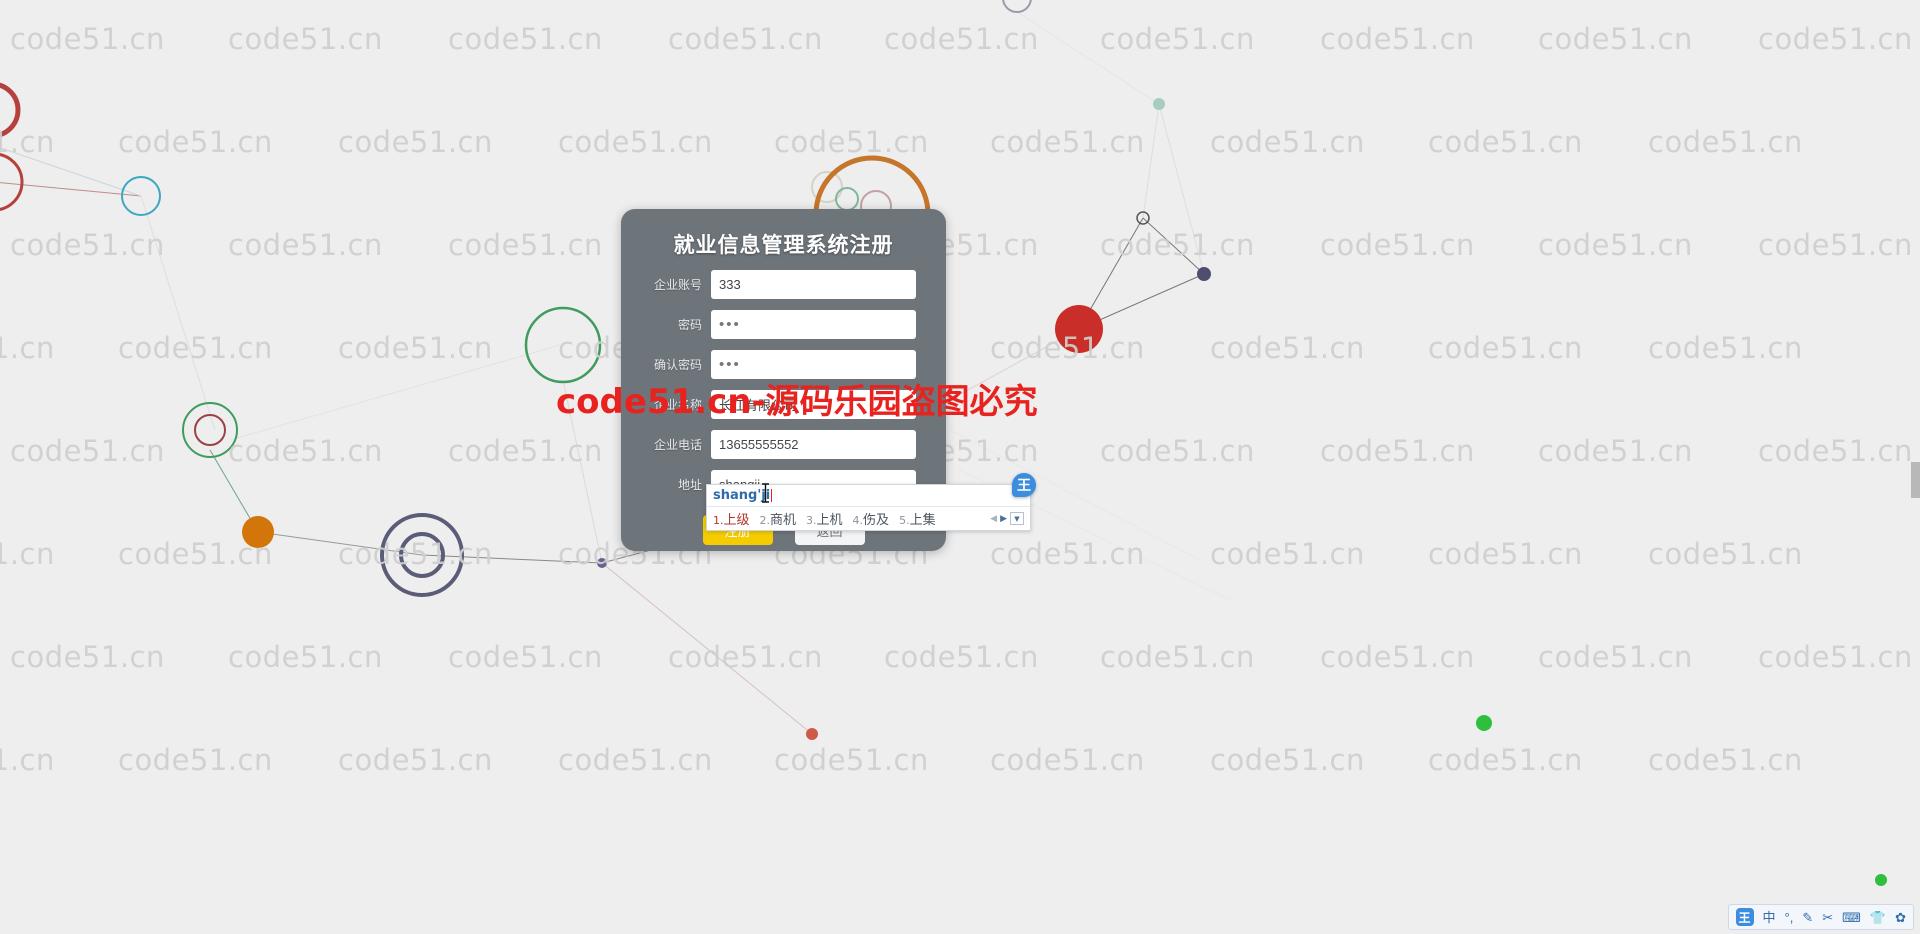  What do you see at coordinates (1017, 518) in the screenshot?
I see `ime-expand-icon: ▼` at bounding box center [1017, 518].